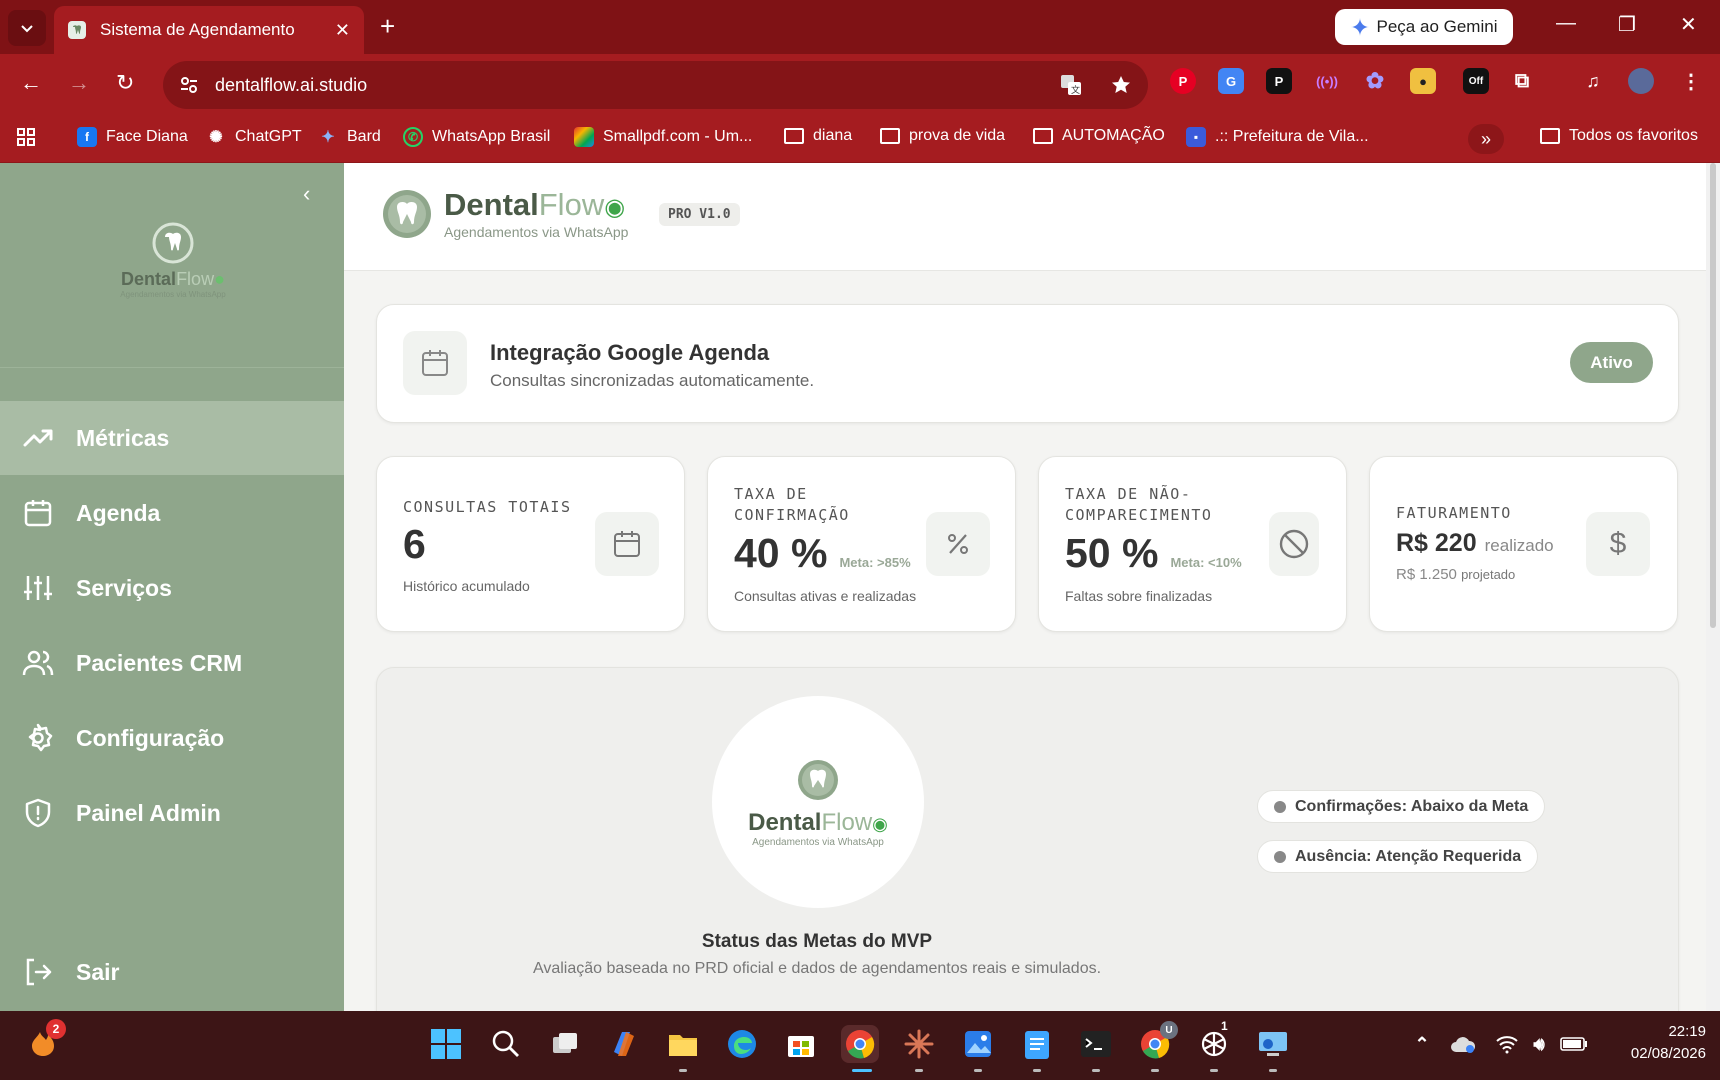 This screenshot has width=1720, height=1080. I want to click on logout-label: Sair, so click(98, 971).